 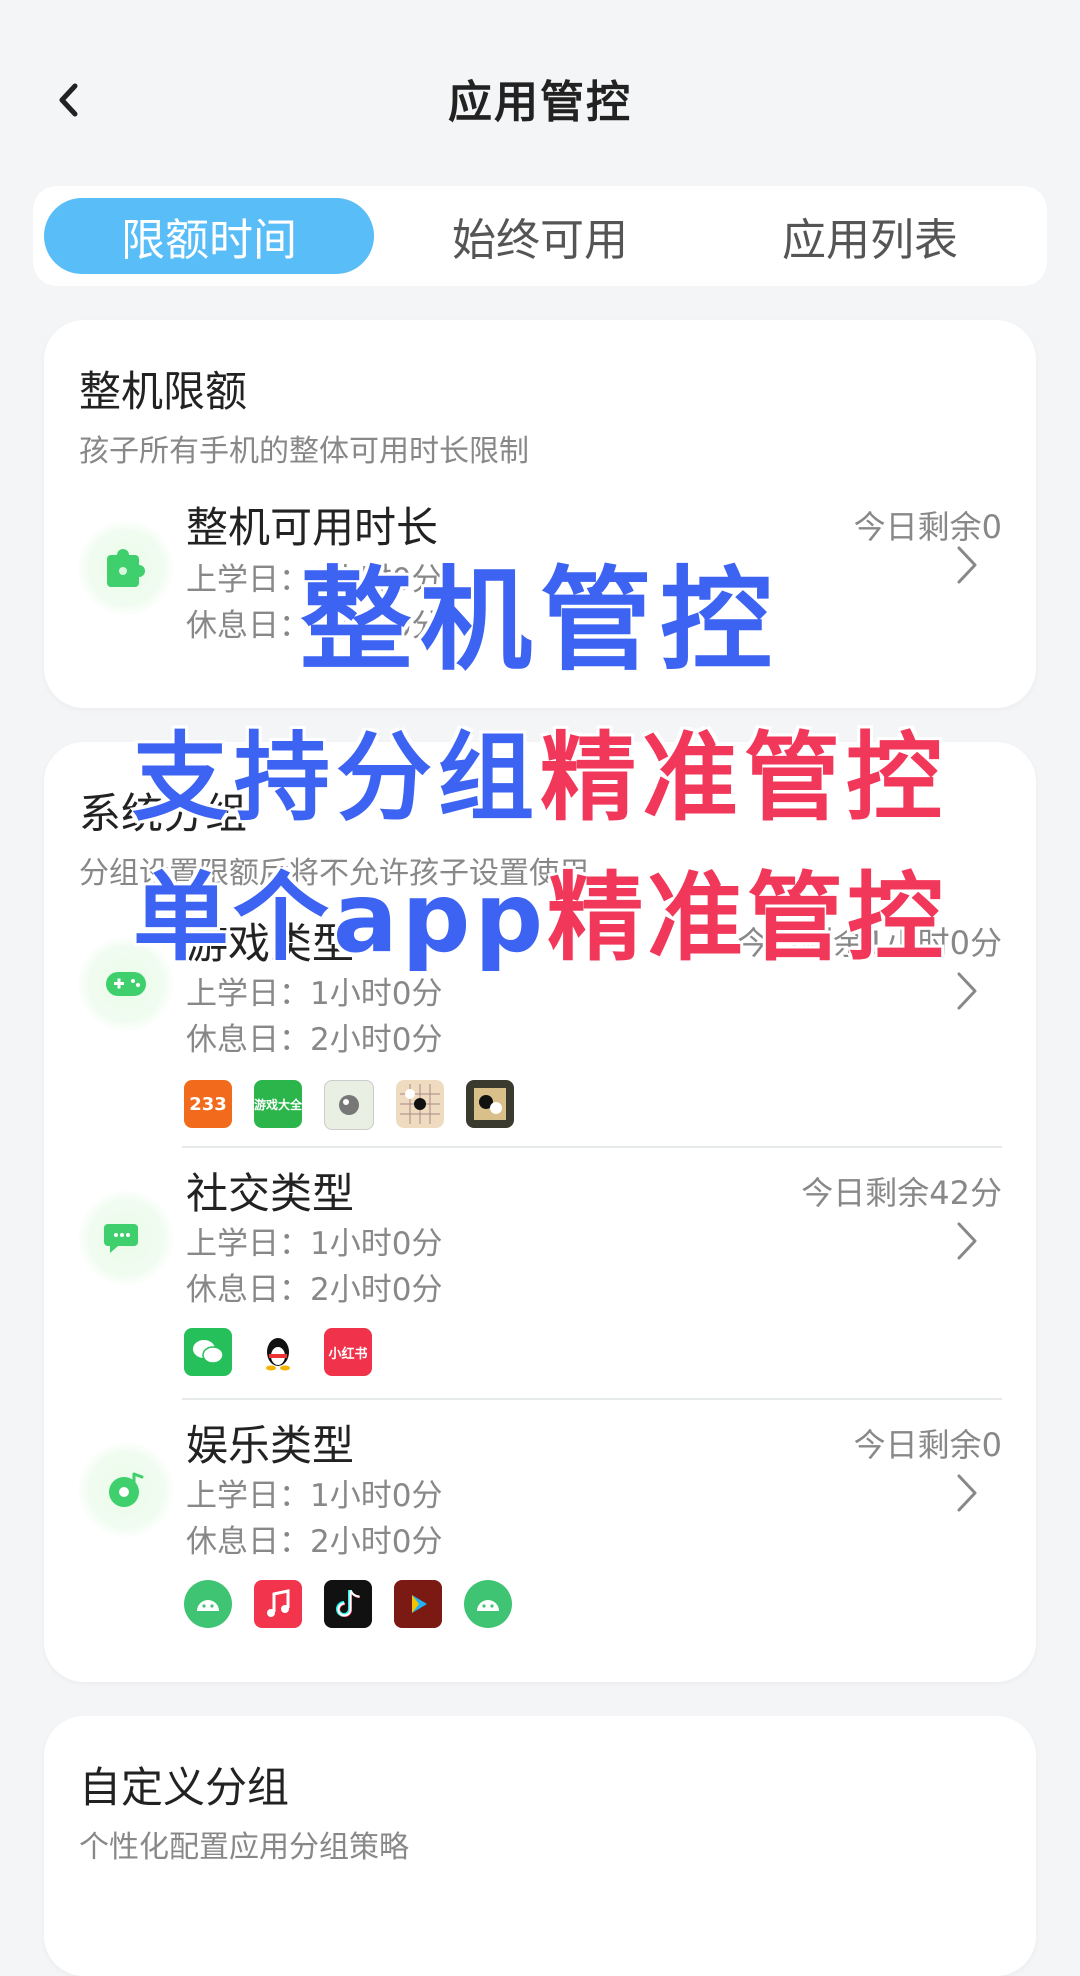 I want to click on row-name: 娱乐类型, so click(x=270, y=1445).